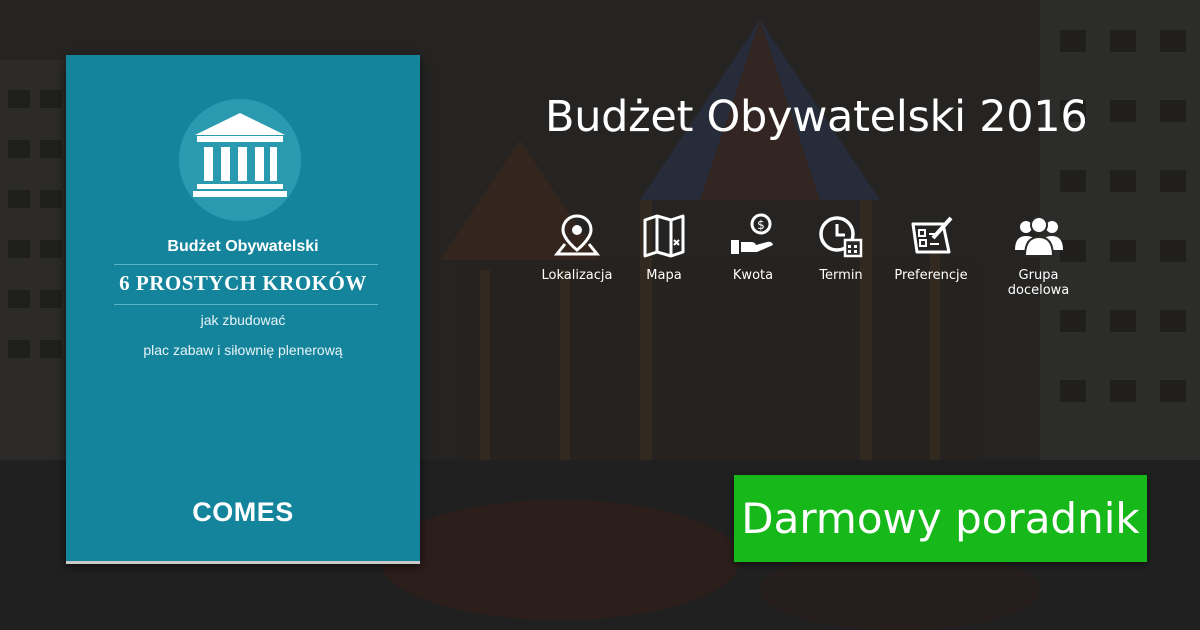 Image resolution: width=1200 pixels, height=630 pixels. Describe the element at coordinates (664, 236) in the screenshot. I see `map-icon` at that location.